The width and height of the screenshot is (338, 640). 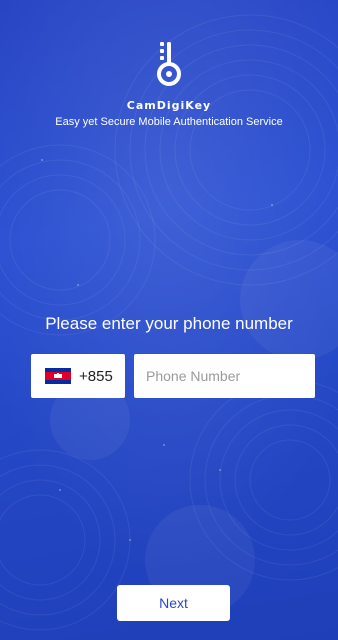 What do you see at coordinates (169, 323) in the screenshot?
I see `phone-prompt: Please enter your phone number` at bounding box center [169, 323].